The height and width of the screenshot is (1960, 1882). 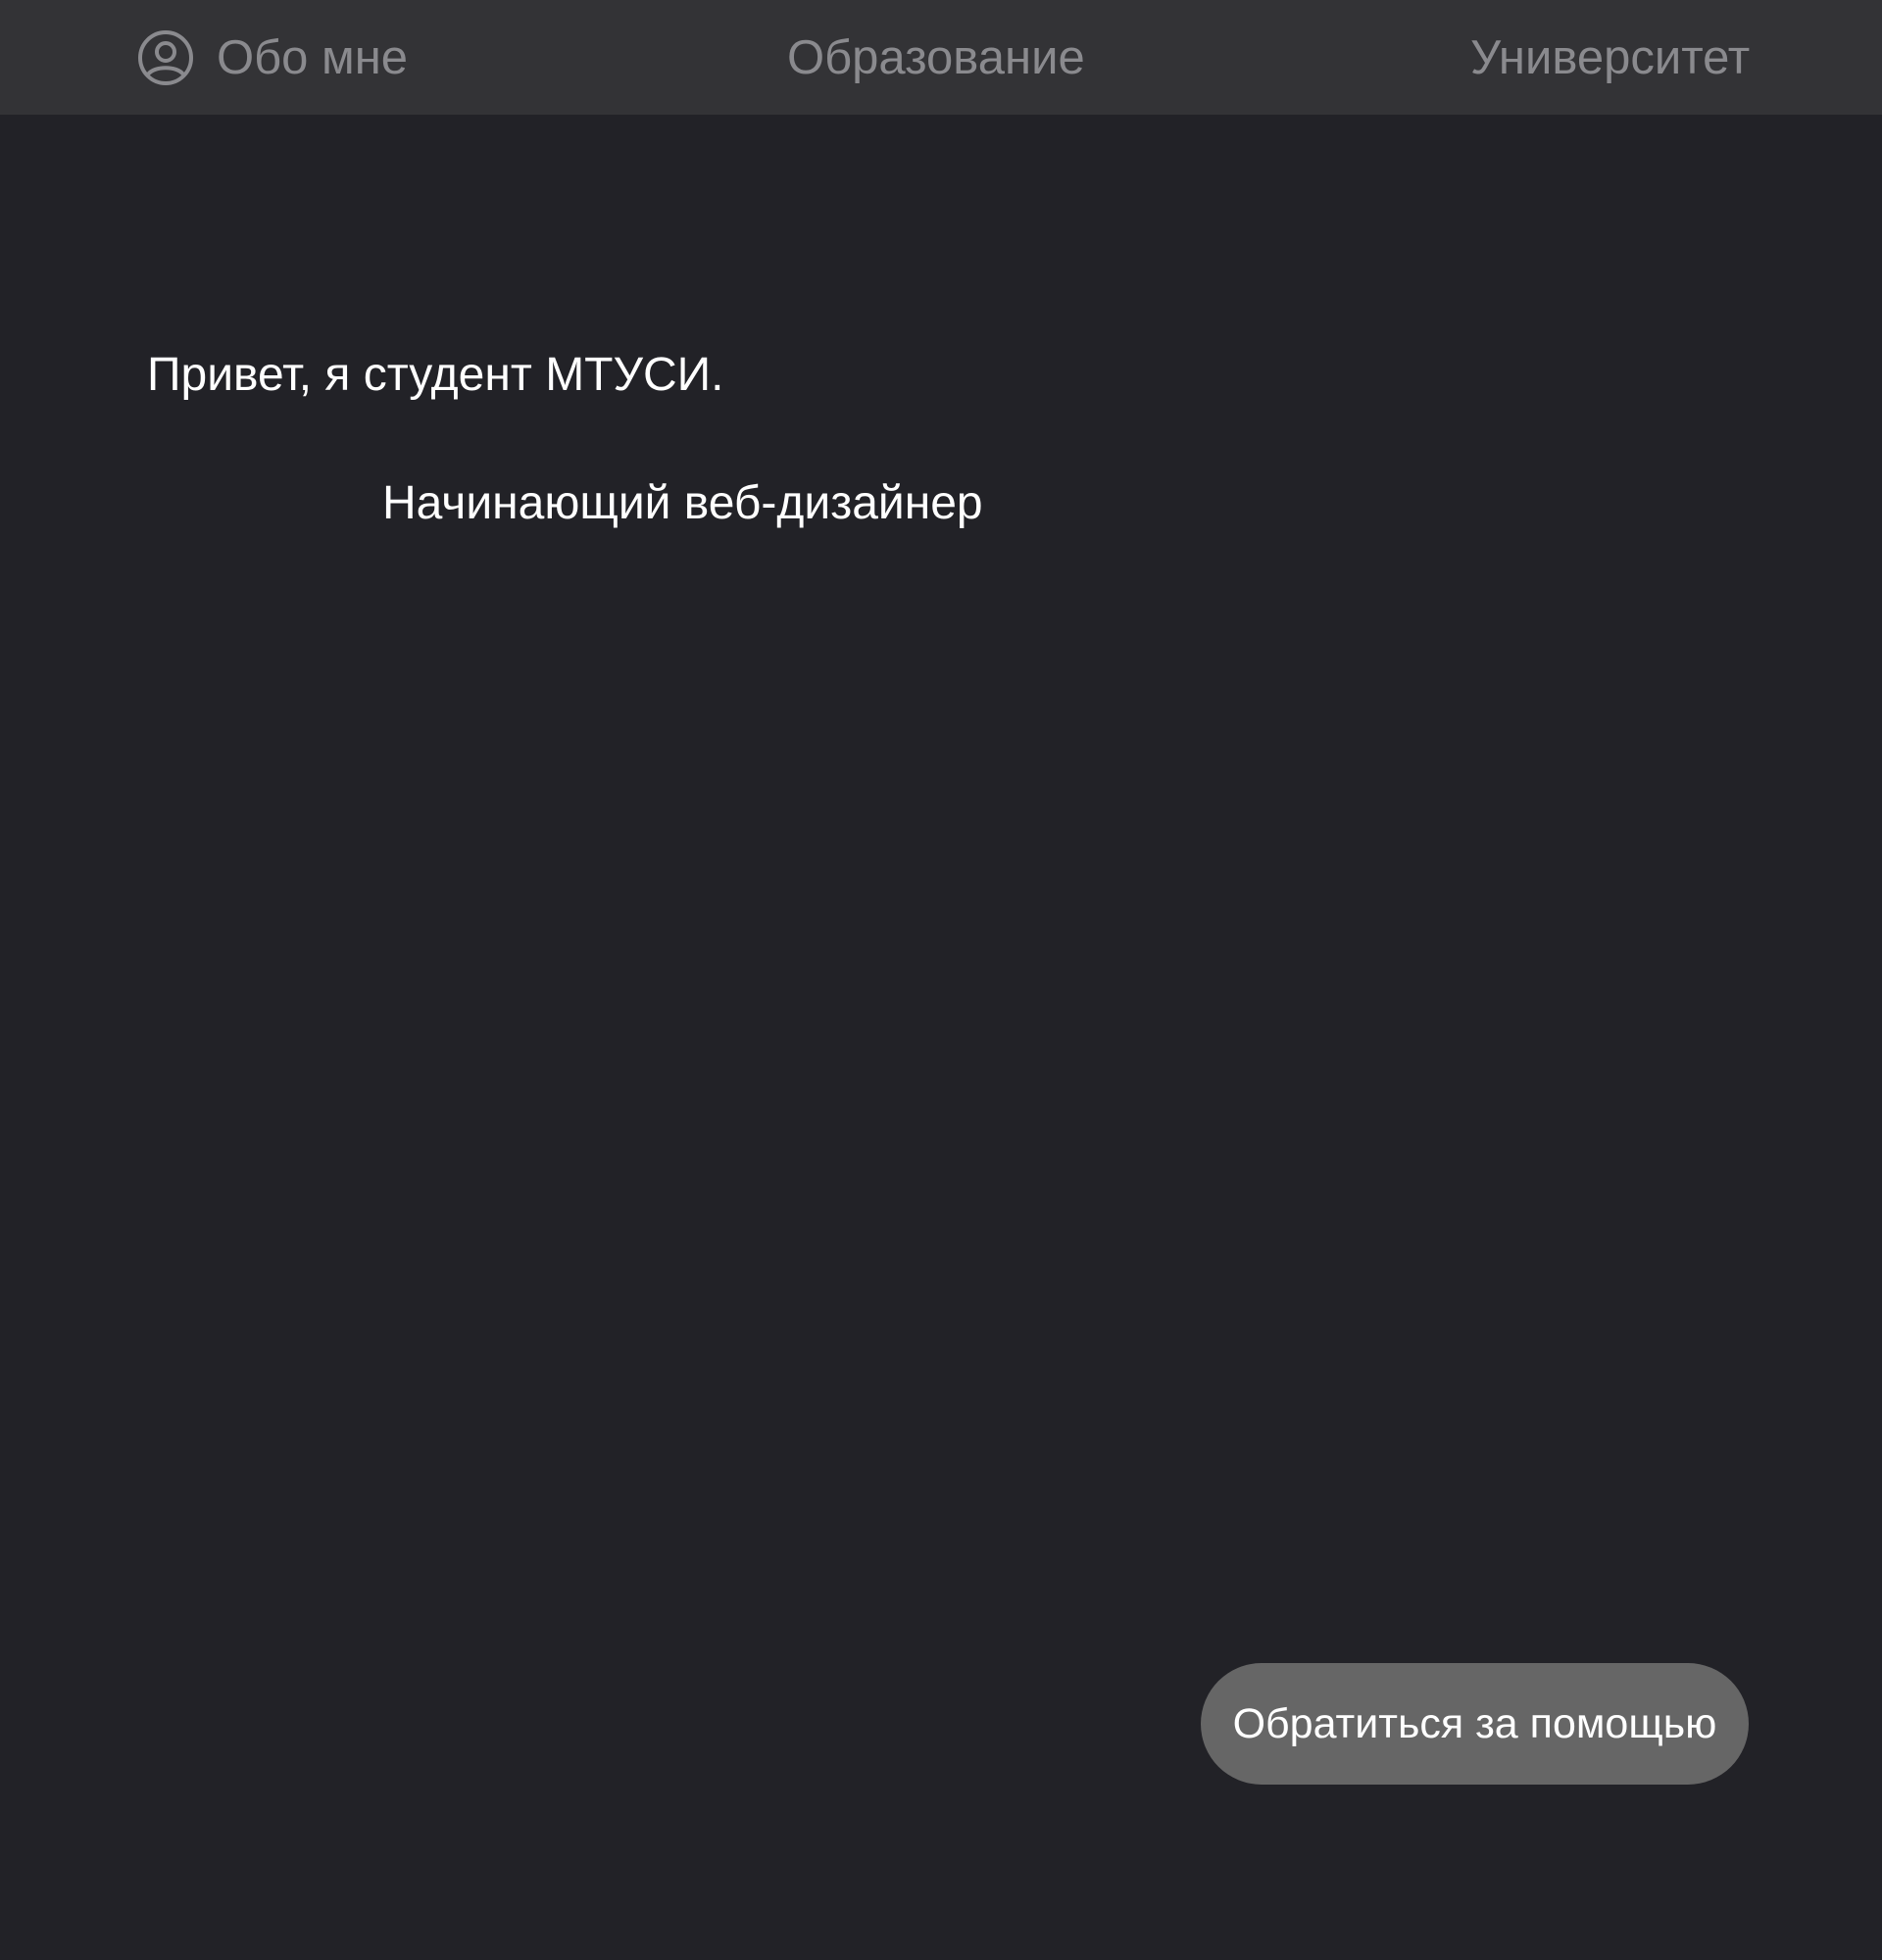 I want to click on subtitle-text: Начинающий веб-дизайнер, so click(x=683, y=503).